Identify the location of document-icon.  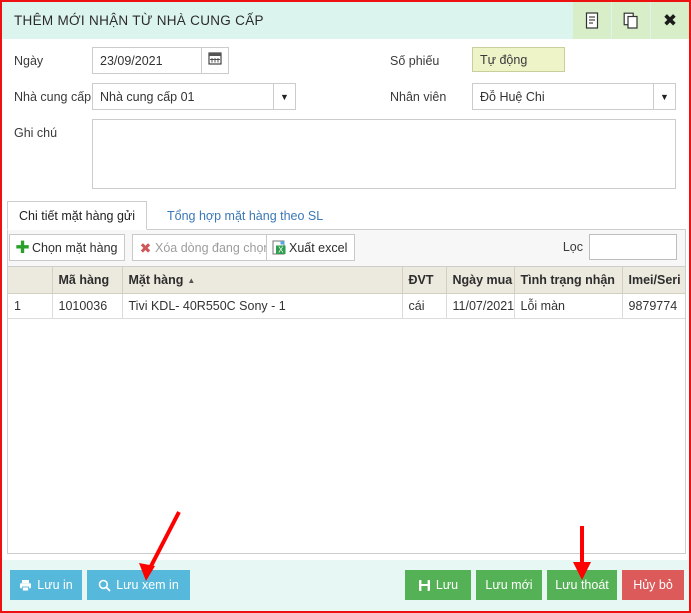
(592, 20).